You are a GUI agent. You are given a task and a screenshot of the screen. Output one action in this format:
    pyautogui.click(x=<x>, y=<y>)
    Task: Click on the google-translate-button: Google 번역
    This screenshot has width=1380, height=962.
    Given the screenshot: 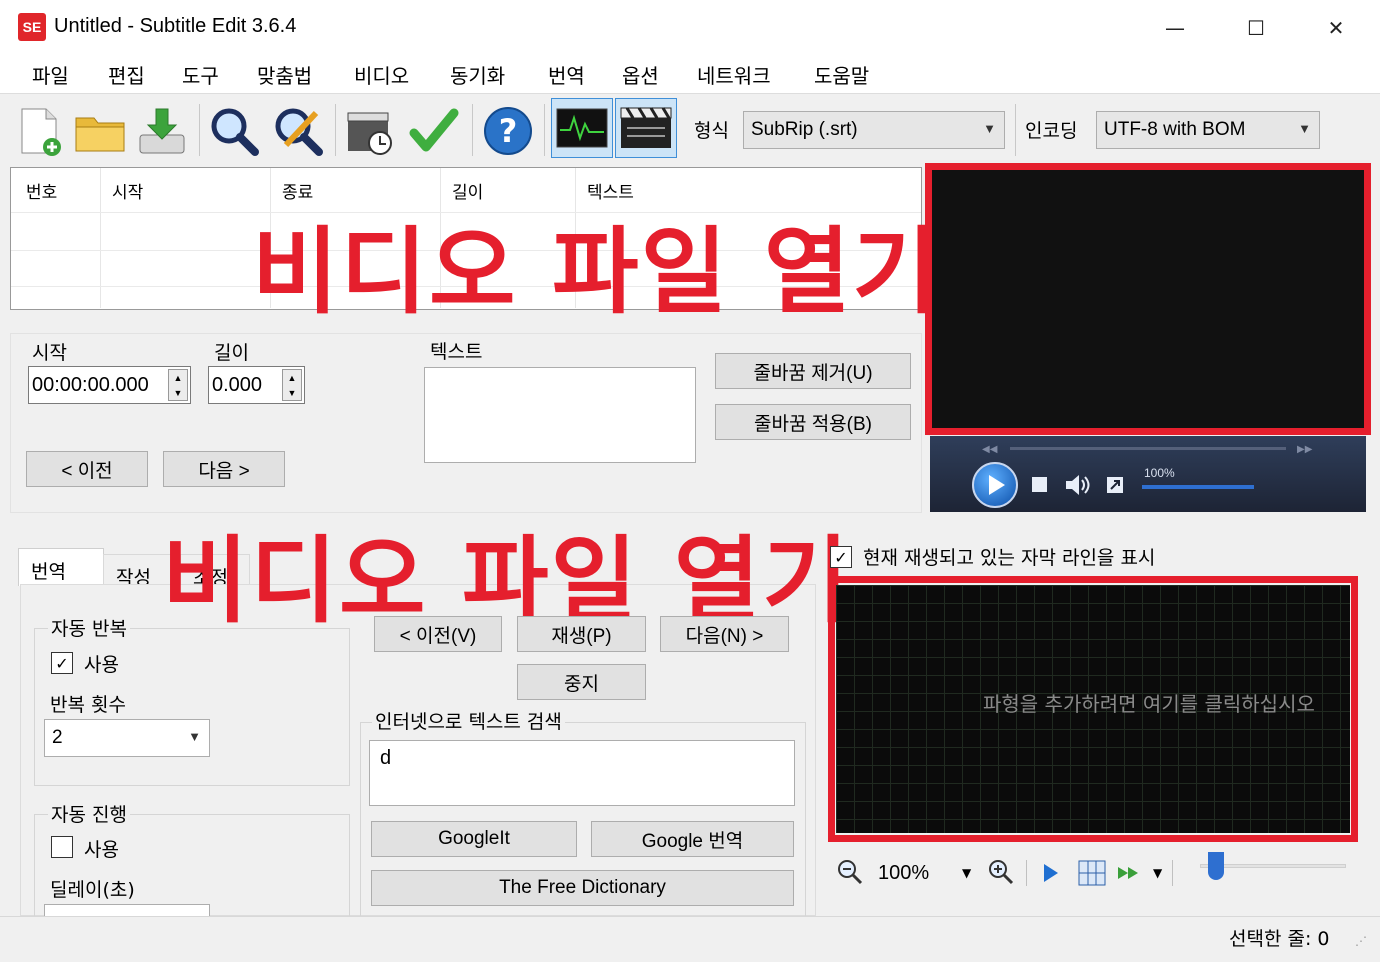 What is the action you would take?
    pyautogui.click(x=692, y=839)
    